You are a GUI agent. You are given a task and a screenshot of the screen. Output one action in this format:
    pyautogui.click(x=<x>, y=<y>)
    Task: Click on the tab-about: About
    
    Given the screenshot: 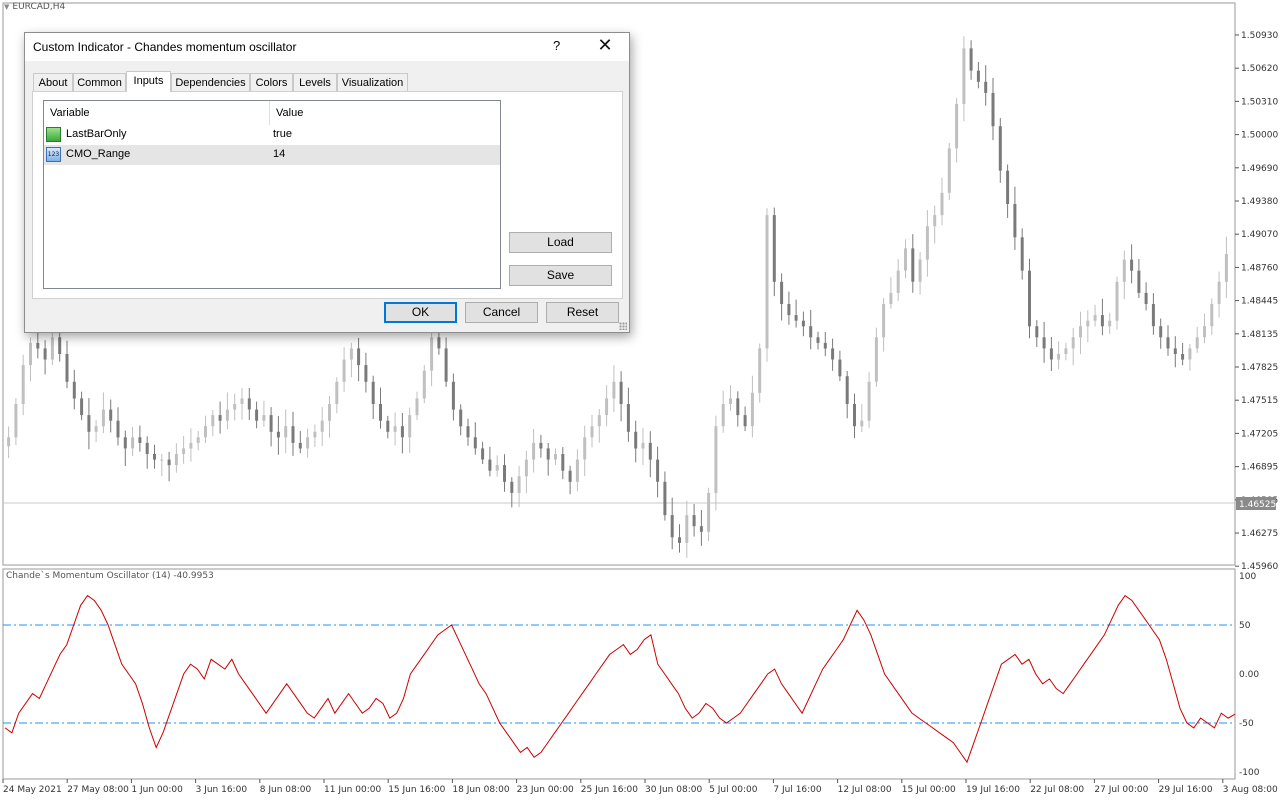 What is the action you would take?
    pyautogui.click(x=53, y=82)
    